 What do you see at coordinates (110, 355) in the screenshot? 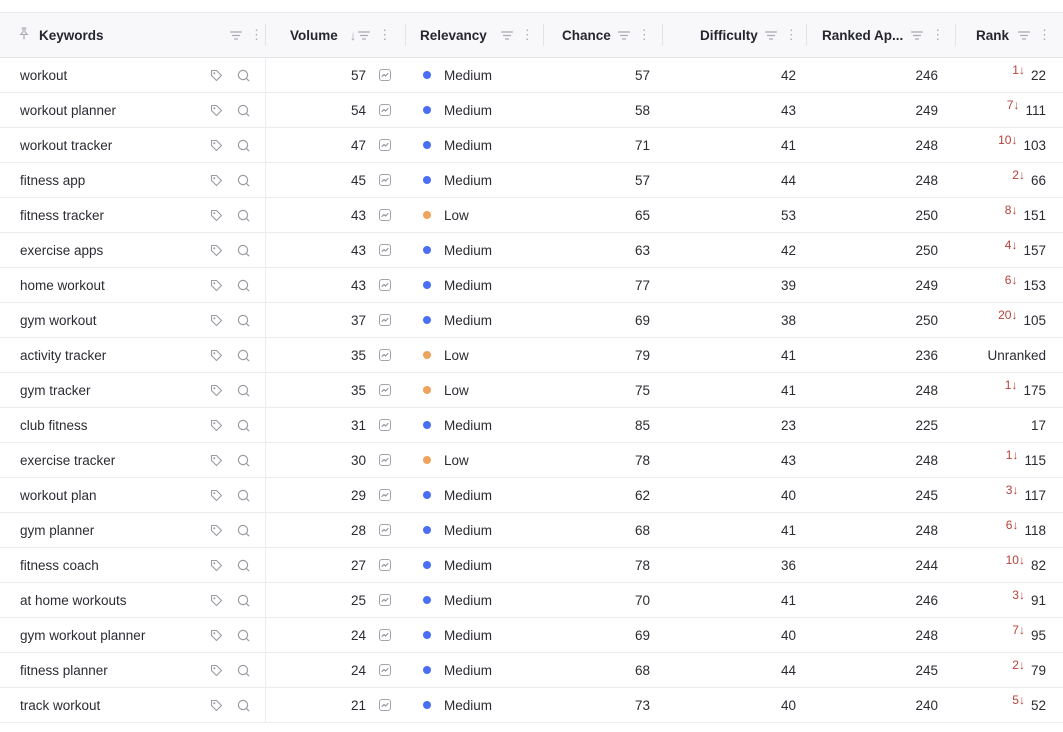
I see `keyword-text: activity tracker` at bounding box center [110, 355].